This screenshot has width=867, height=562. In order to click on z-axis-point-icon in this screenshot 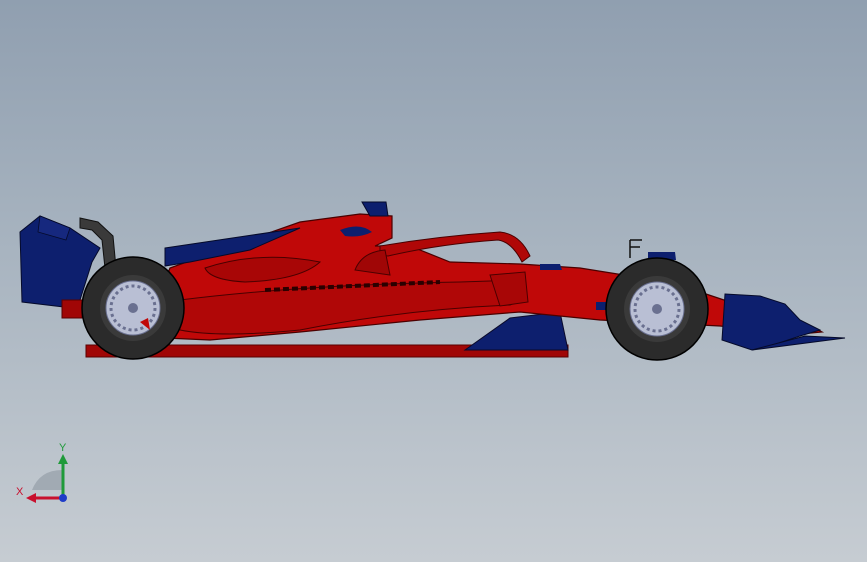, I will do `click(63, 498)`.